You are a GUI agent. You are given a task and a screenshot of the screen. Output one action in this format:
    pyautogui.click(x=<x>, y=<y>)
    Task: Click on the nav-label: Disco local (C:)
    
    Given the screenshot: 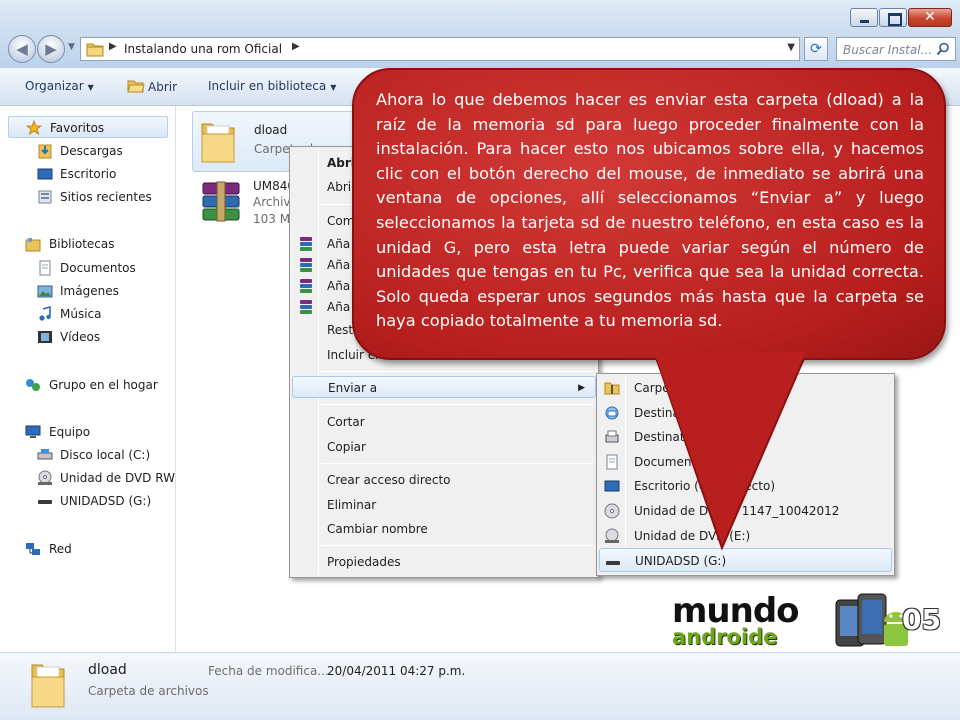 What is the action you would take?
    pyautogui.click(x=105, y=455)
    